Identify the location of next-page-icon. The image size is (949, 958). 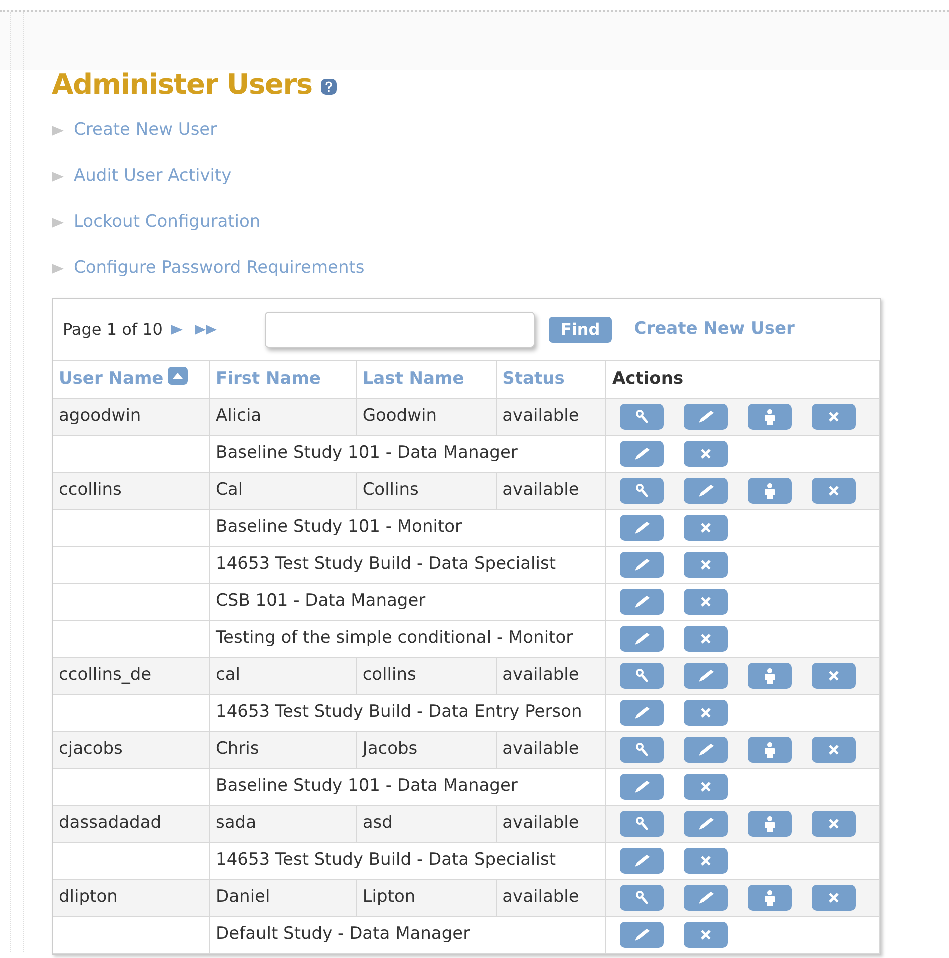
(176, 329).